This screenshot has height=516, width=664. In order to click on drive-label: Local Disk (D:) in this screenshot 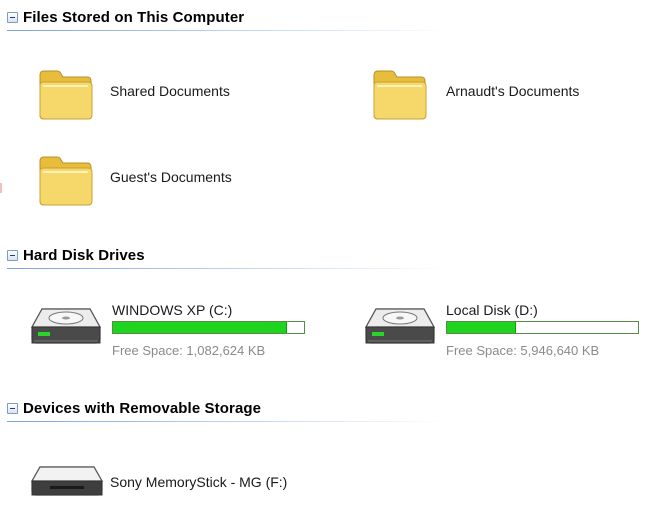, I will do `click(492, 310)`.